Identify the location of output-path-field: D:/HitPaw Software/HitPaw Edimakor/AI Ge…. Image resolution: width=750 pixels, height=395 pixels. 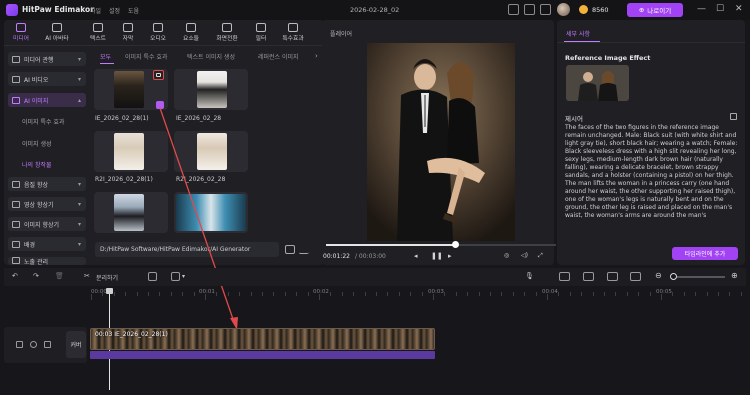
(187, 249).